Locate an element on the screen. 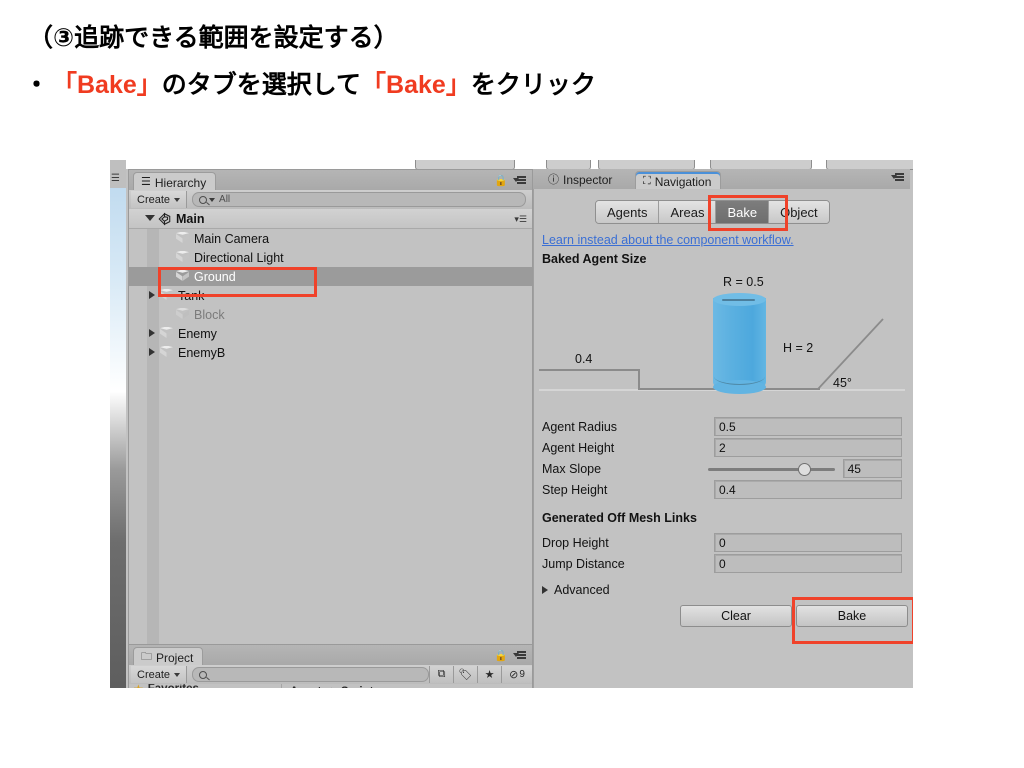 The image size is (1024, 768). bullet-accent-1: 「Bake」 is located at coordinates (107, 85).